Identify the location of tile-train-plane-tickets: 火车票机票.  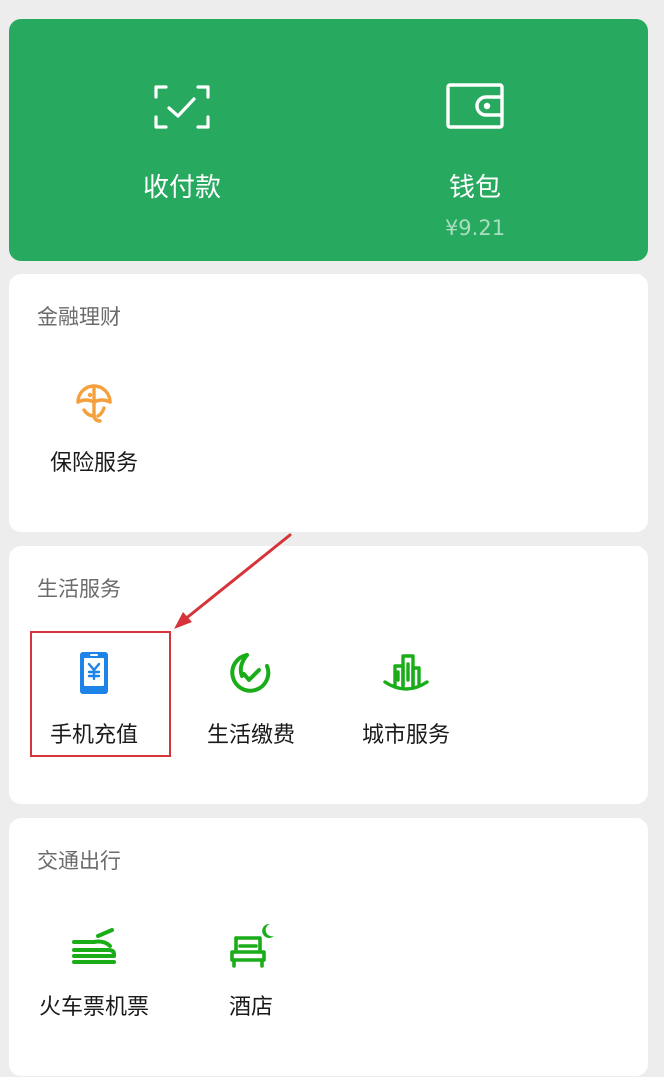
(94, 982).